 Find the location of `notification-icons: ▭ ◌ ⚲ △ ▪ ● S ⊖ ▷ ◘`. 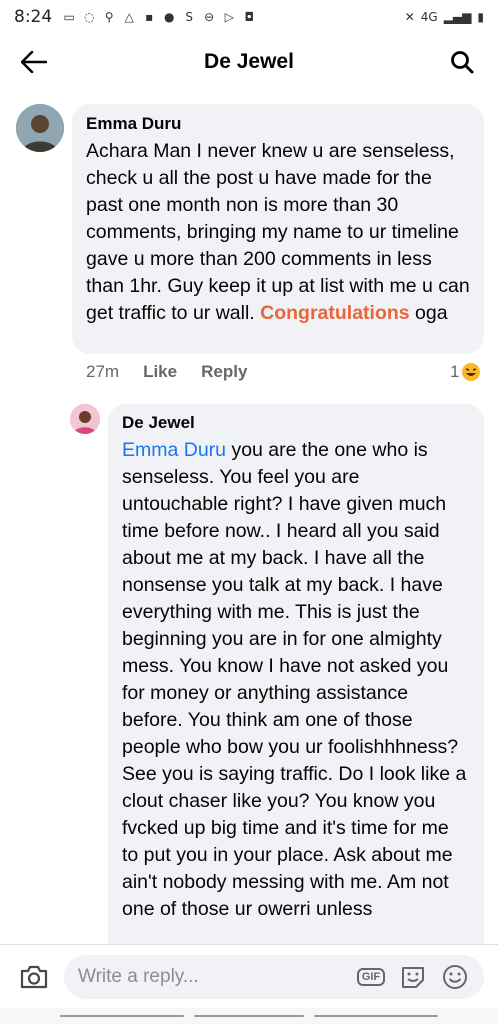

notification-icons: ▭ ◌ ⚲ △ ▪ ● S ⊖ ▷ ◘ is located at coordinates (159, 17).